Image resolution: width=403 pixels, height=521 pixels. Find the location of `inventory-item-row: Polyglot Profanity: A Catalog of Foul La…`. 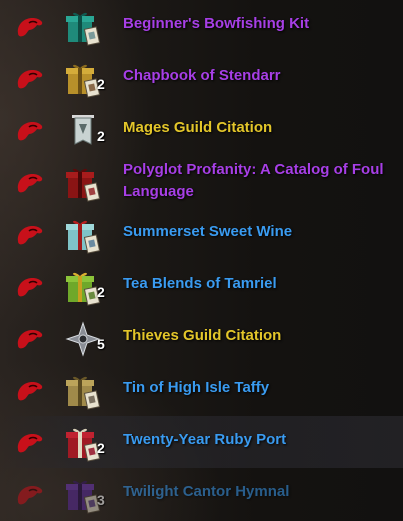

inventory-item-row: Polyglot Profanity: A Catalog of Foul La… is located at coordinates (201, 182).